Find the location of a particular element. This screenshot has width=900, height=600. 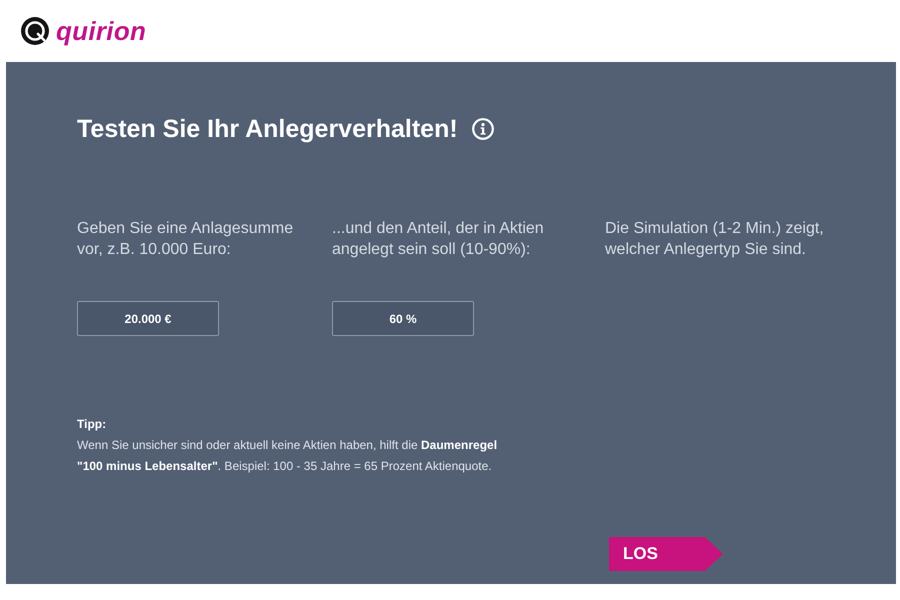

input-field: 60 % is located at coordinates (403, 318).